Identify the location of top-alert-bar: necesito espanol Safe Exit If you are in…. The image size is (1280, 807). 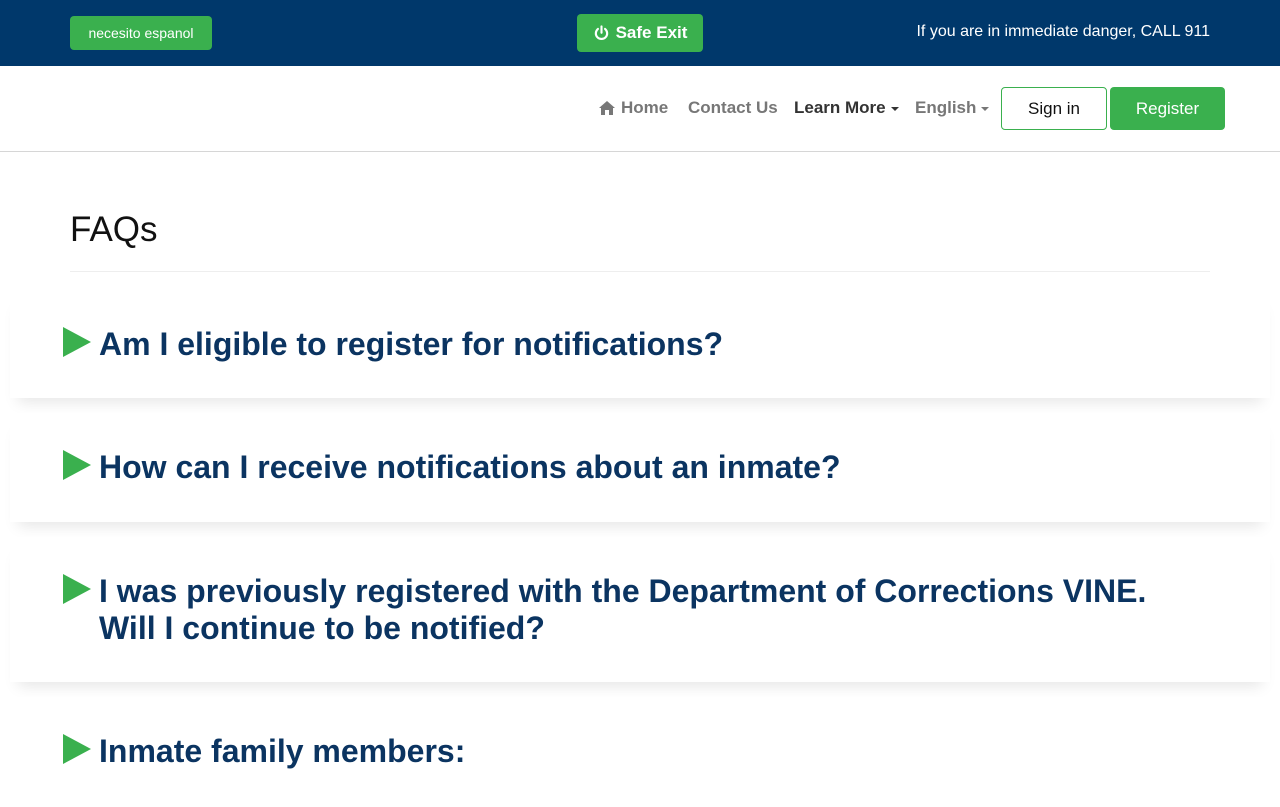
(640, 33).